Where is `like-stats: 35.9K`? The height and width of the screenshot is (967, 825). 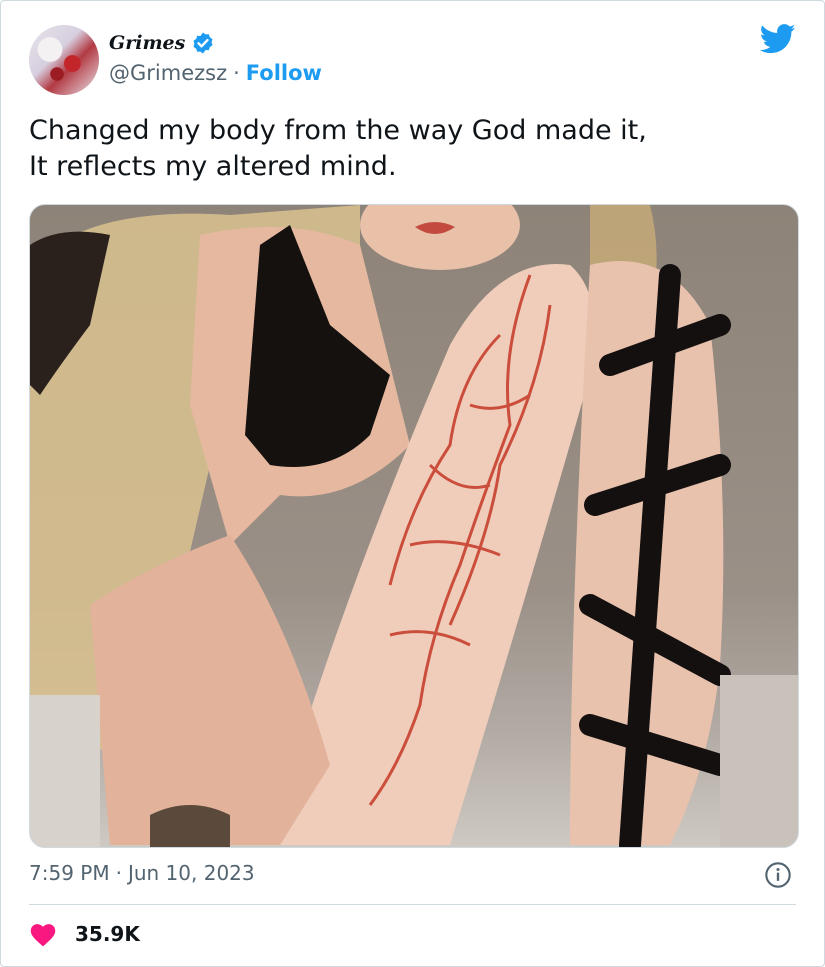 like-stats: 35.9K is located at coordinates (84, 934).